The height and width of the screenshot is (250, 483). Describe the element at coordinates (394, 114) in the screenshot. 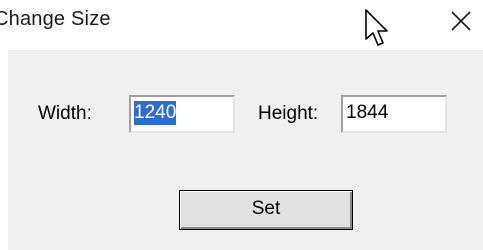

I see `height-field: 1844` at that location.